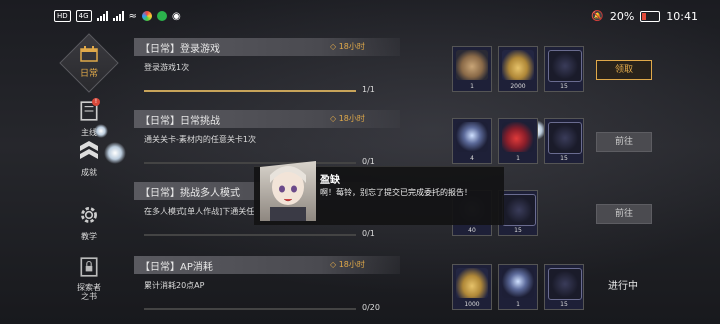 The image size is (720, 324). Describe the element at coordinates (118, 16) in the screenshot. I see `signal2-icon` at that location.